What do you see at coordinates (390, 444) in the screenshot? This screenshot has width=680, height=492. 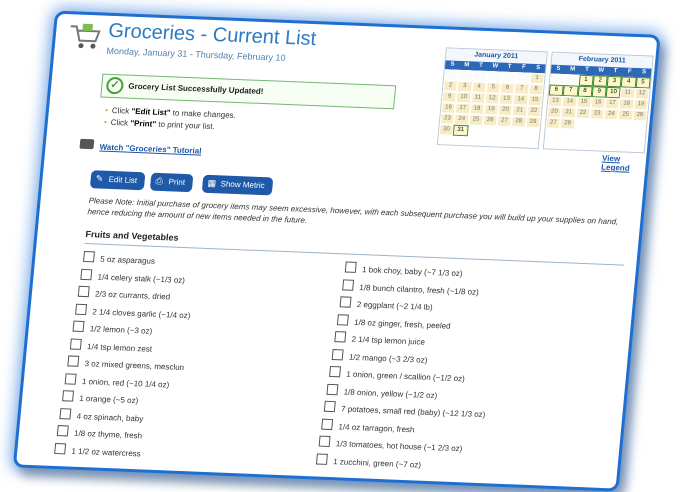 I see `grocery-item: 1/3 tomatoes, hot house (~1 2/3 oz)` at bounding box center [390, 444].